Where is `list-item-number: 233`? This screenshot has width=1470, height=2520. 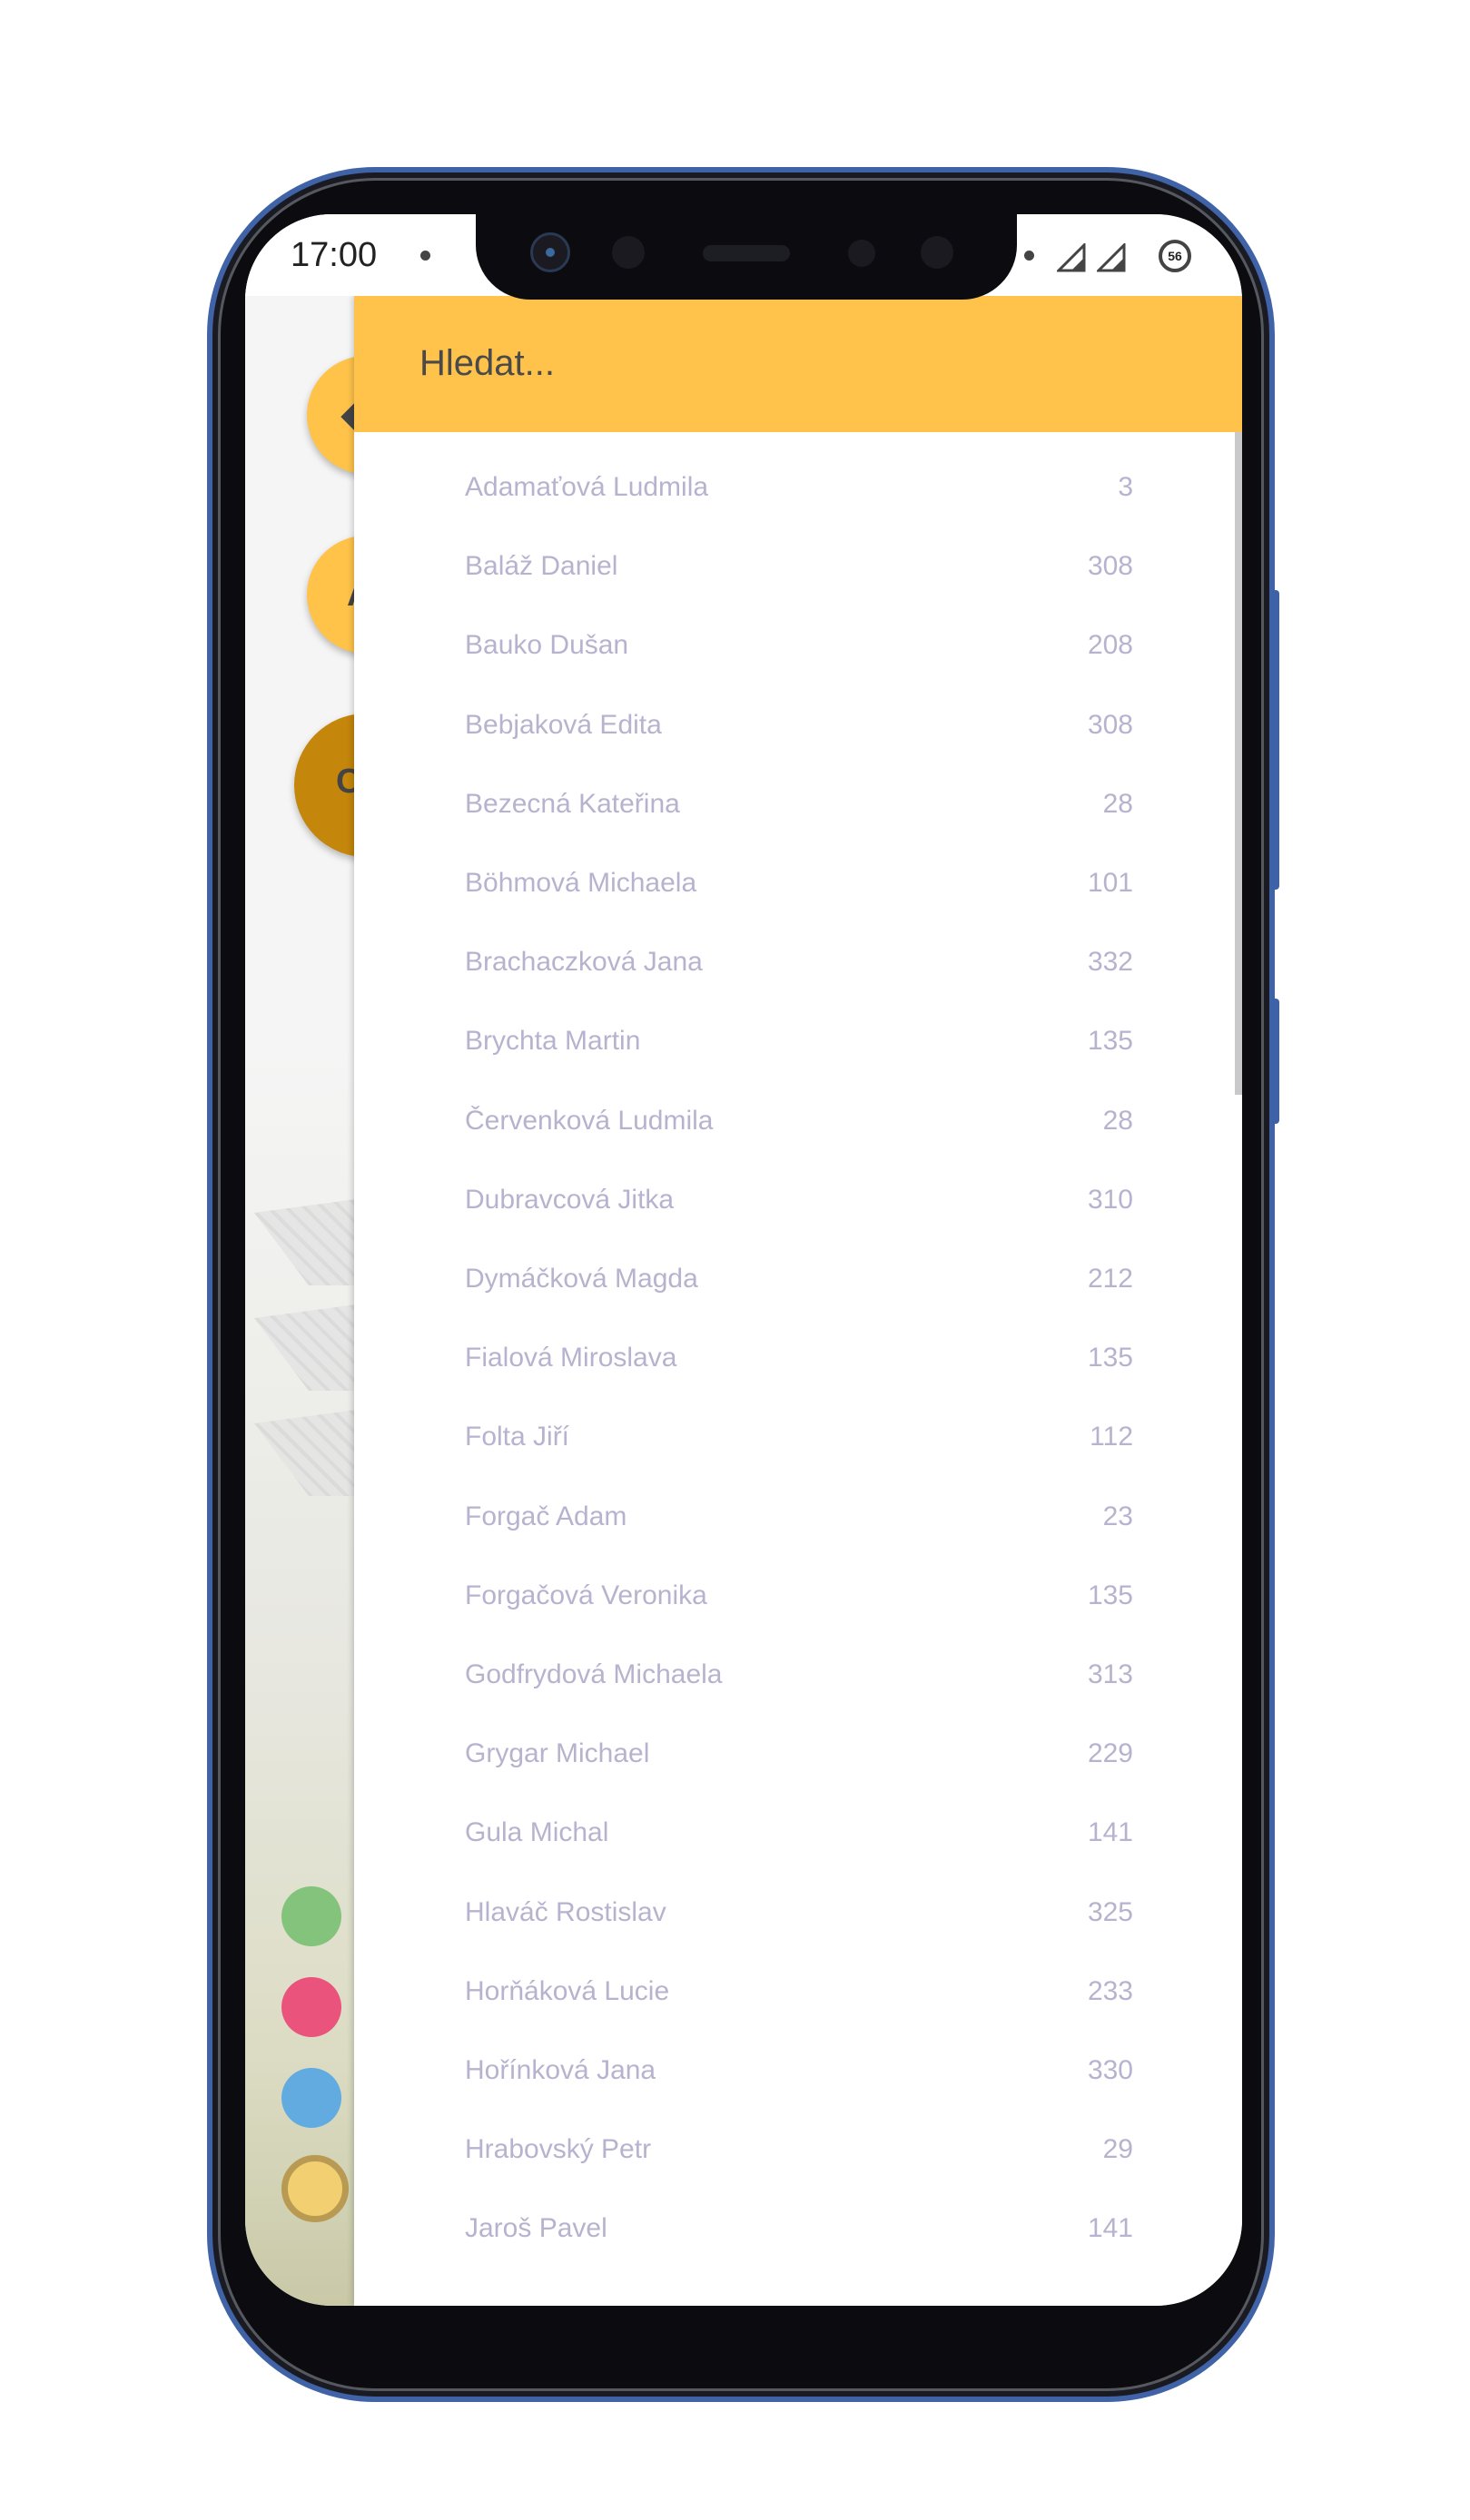
list-item-number: 233 is located at coordinates (1110, 1991).